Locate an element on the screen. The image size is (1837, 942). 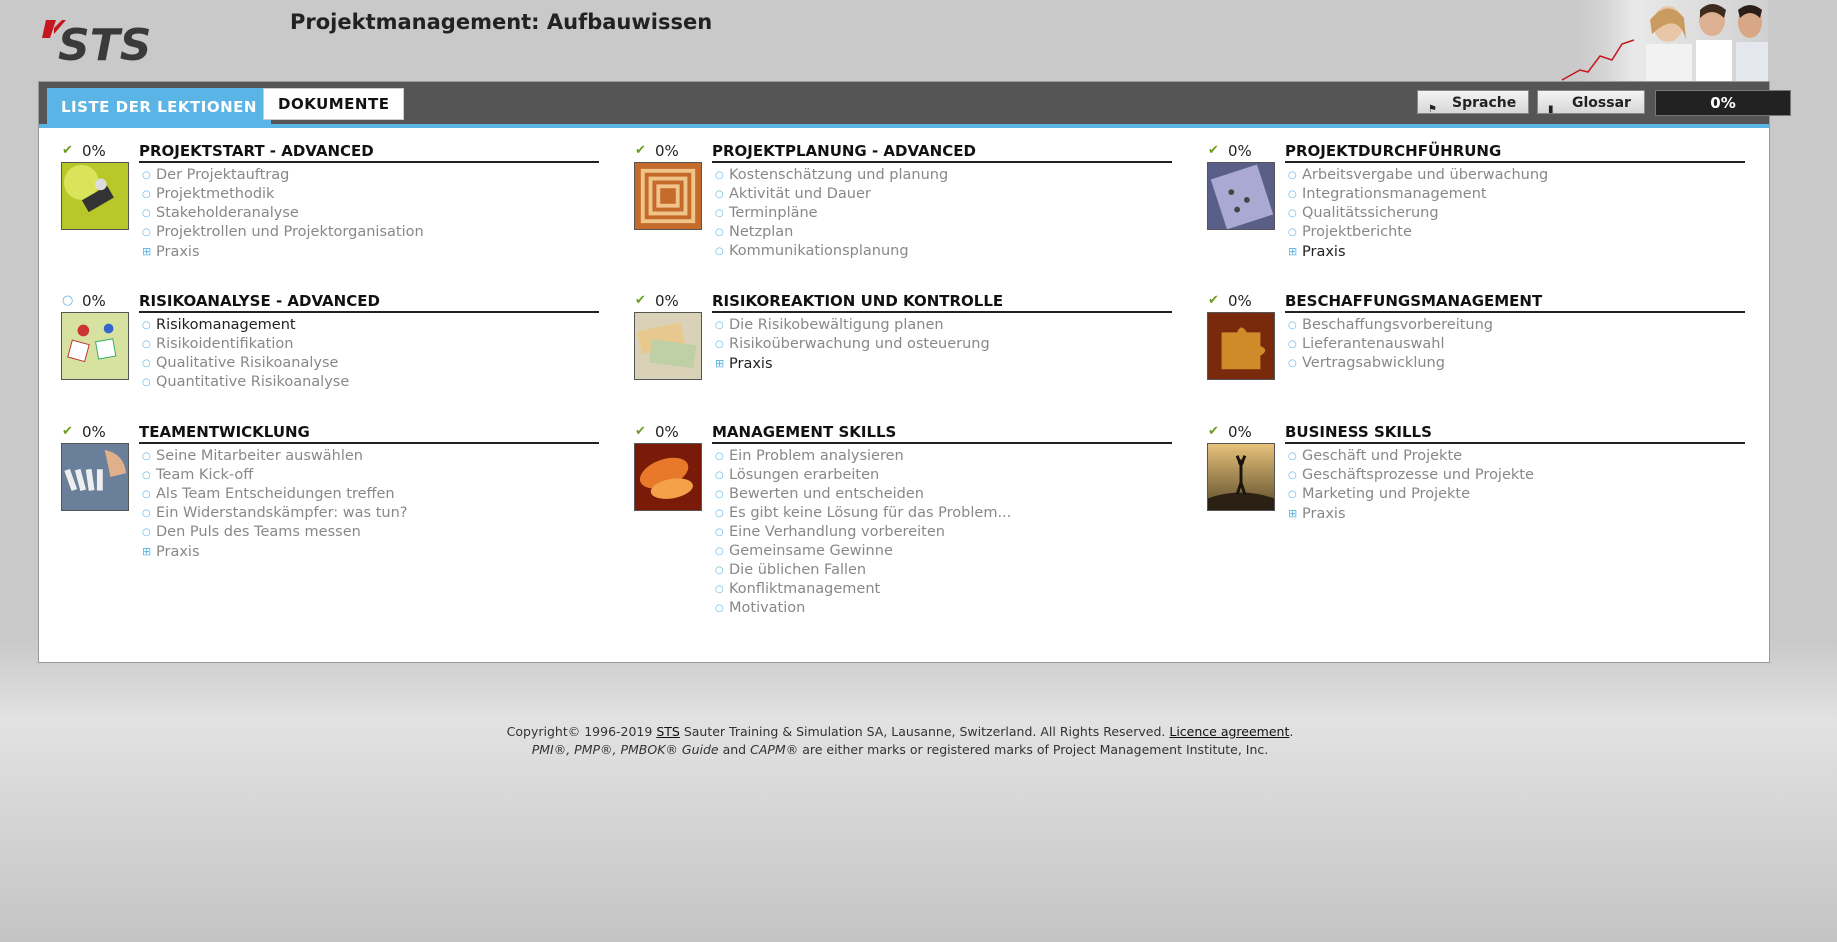
list-item: ○ Stakeholderanalyse is located at coordinates (283, 213).